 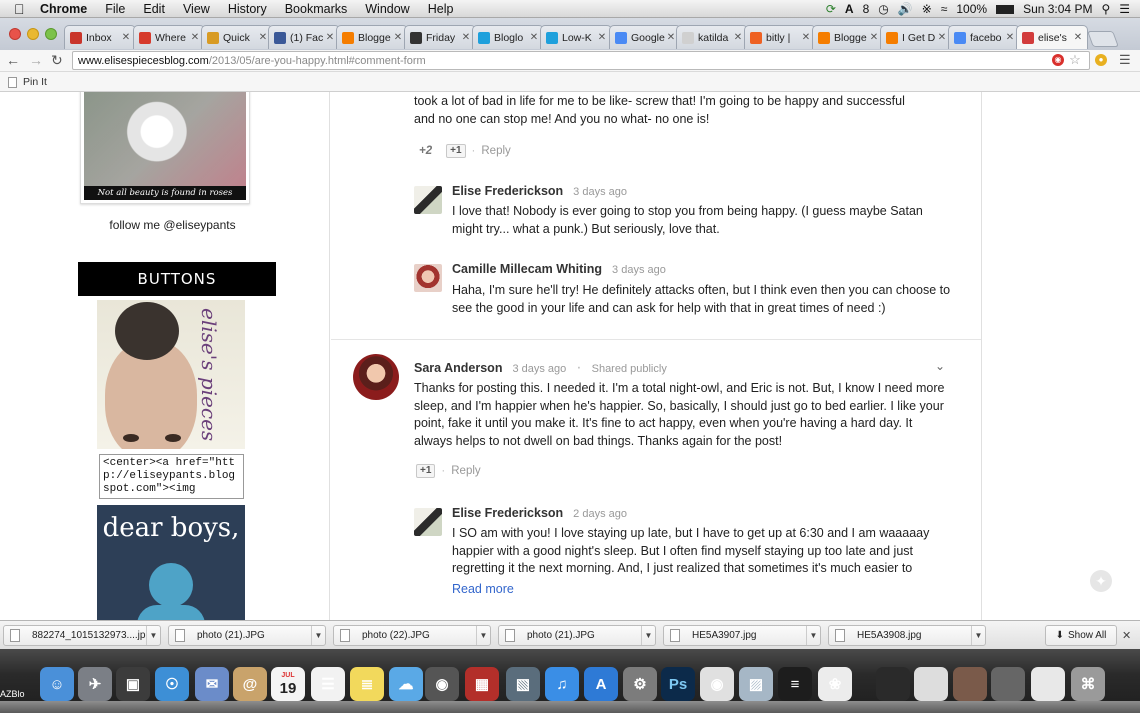 What do you see at coordinates (1081, 635) in the screenshot?
I see `show-all-button: ⬇ Show All` at bounding box center [1081, 635].